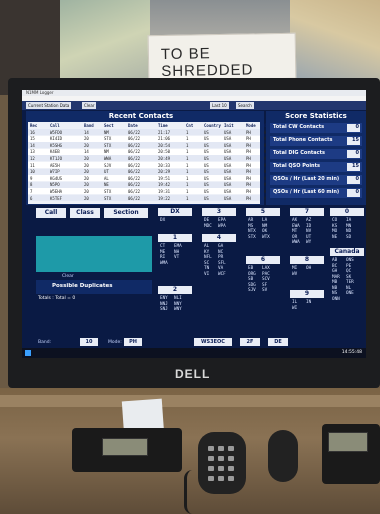 This screenshot has width=380, height=514. I want to click on table-cell: 15, so click(32, 139).